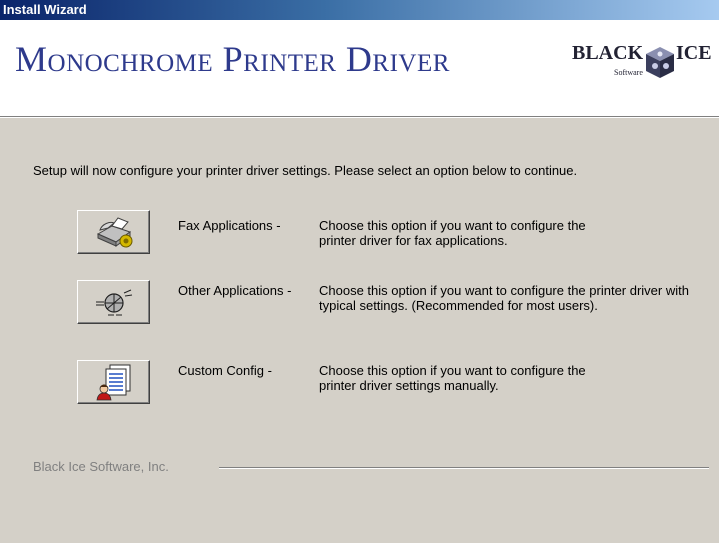 The image size is (719, 543). I want to click on logo-text-left: BLACK, so click(608, 53).